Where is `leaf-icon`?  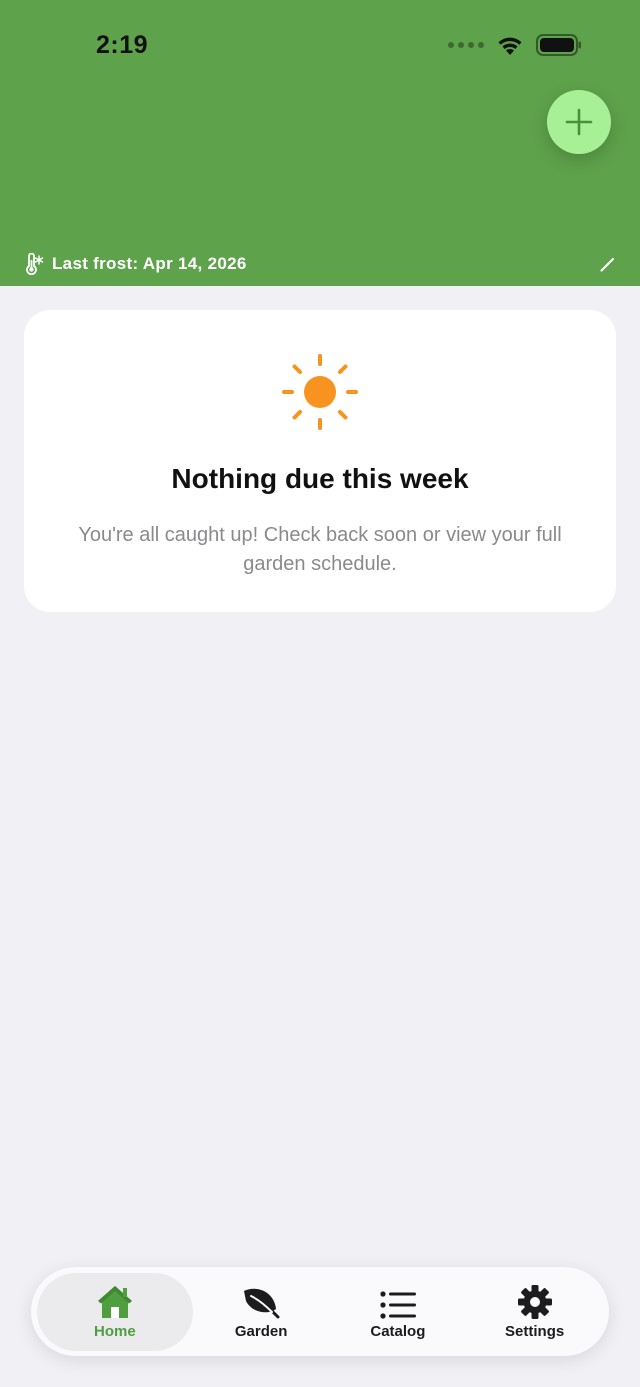 leaf-icon is located at coordinates (262, 1303).